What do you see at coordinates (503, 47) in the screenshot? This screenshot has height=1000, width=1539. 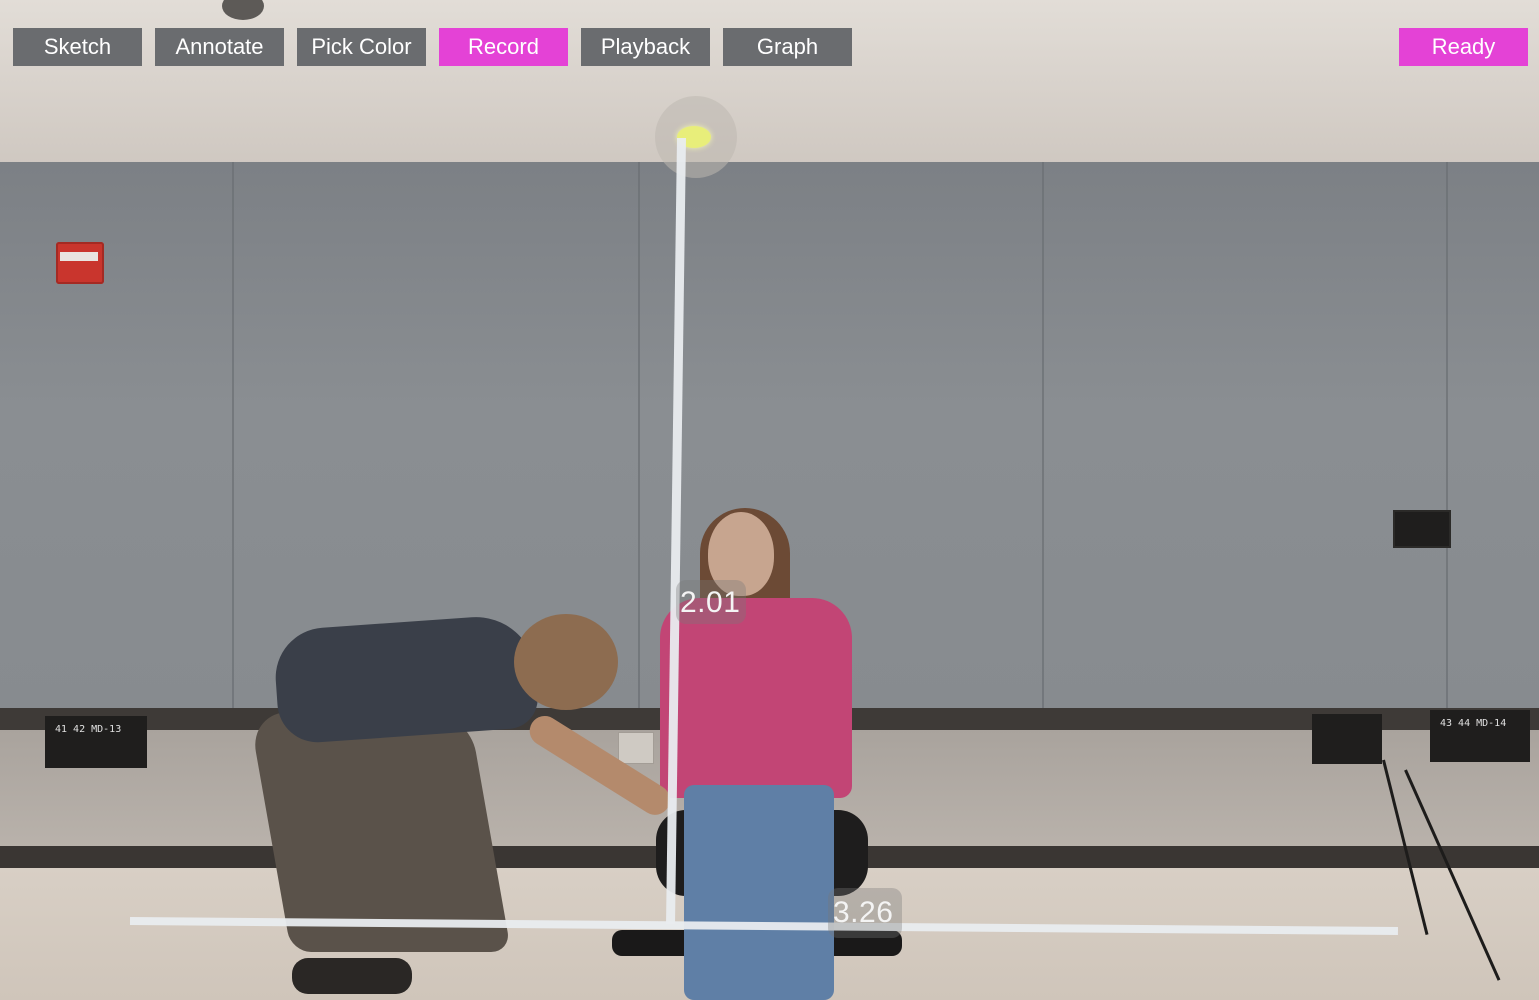 I see `record-button: Record` at bounding box center [503, 47].